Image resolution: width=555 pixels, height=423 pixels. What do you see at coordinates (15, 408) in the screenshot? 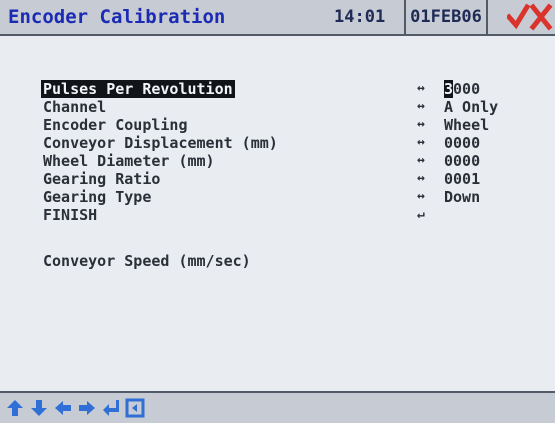
I see `arrow-up-icon` at bounding box center [15, 408].